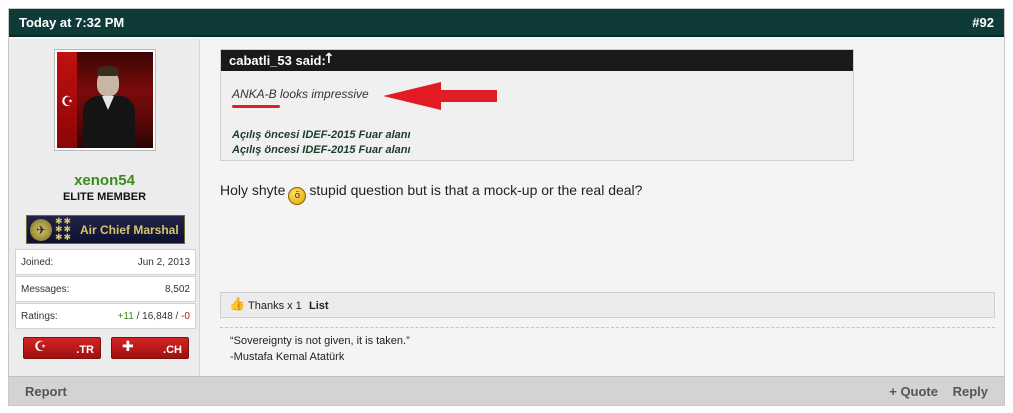 This screenshot has height=413, width=1013. What do you see at coordinates (40, 347) in the screenshot?
I see `turkey-flag-icon: ☪` at bounding box center [40, 347].